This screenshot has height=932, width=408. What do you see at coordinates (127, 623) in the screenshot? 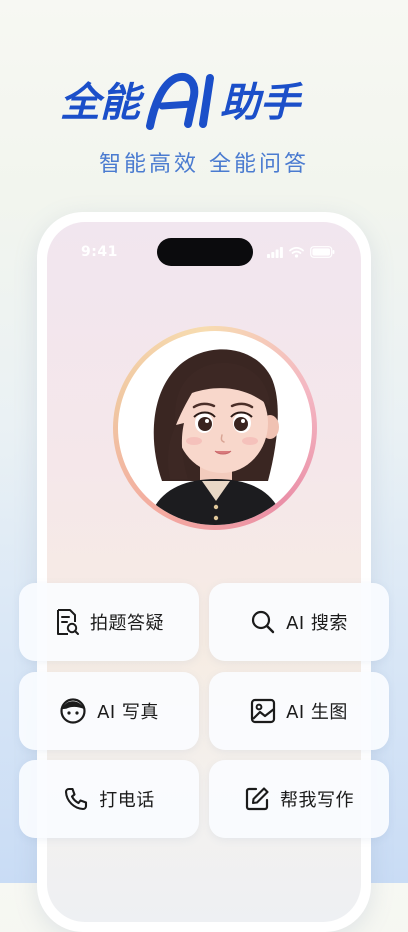
I see `photo-question-label: 拍题答疑` at bounding box center [127, 623].